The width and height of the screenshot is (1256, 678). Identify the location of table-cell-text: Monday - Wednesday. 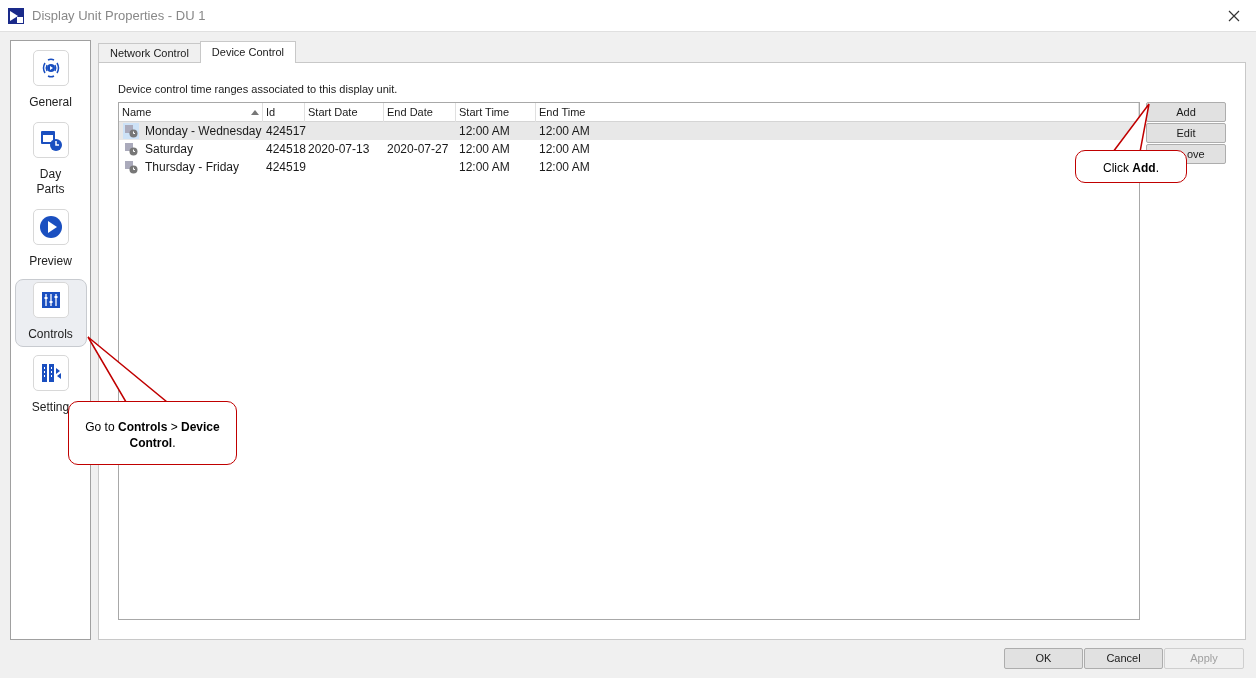
(203, 131).